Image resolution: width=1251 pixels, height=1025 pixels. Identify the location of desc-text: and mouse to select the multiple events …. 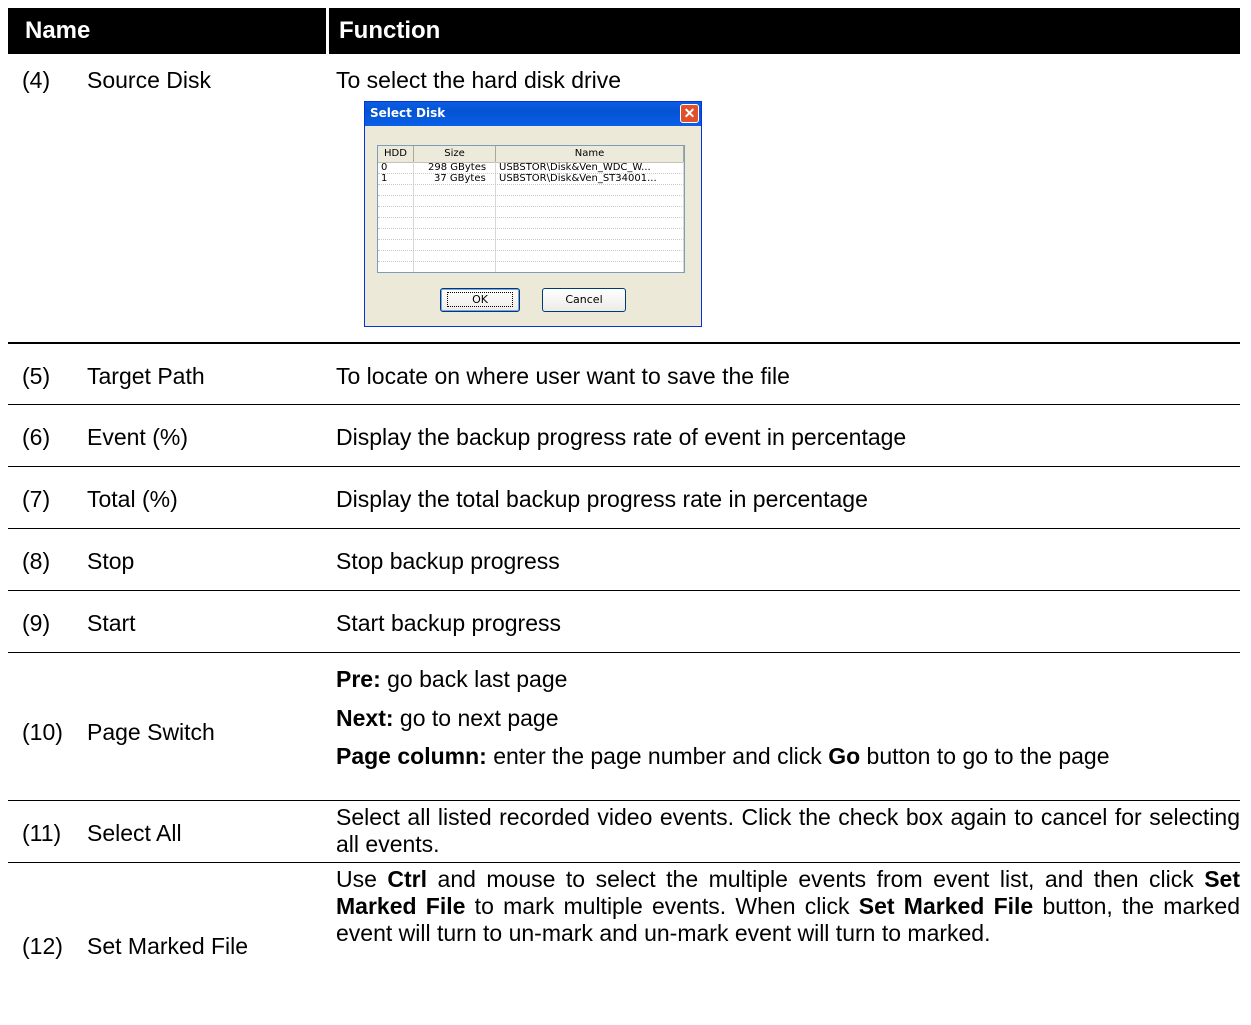
(816, 879).